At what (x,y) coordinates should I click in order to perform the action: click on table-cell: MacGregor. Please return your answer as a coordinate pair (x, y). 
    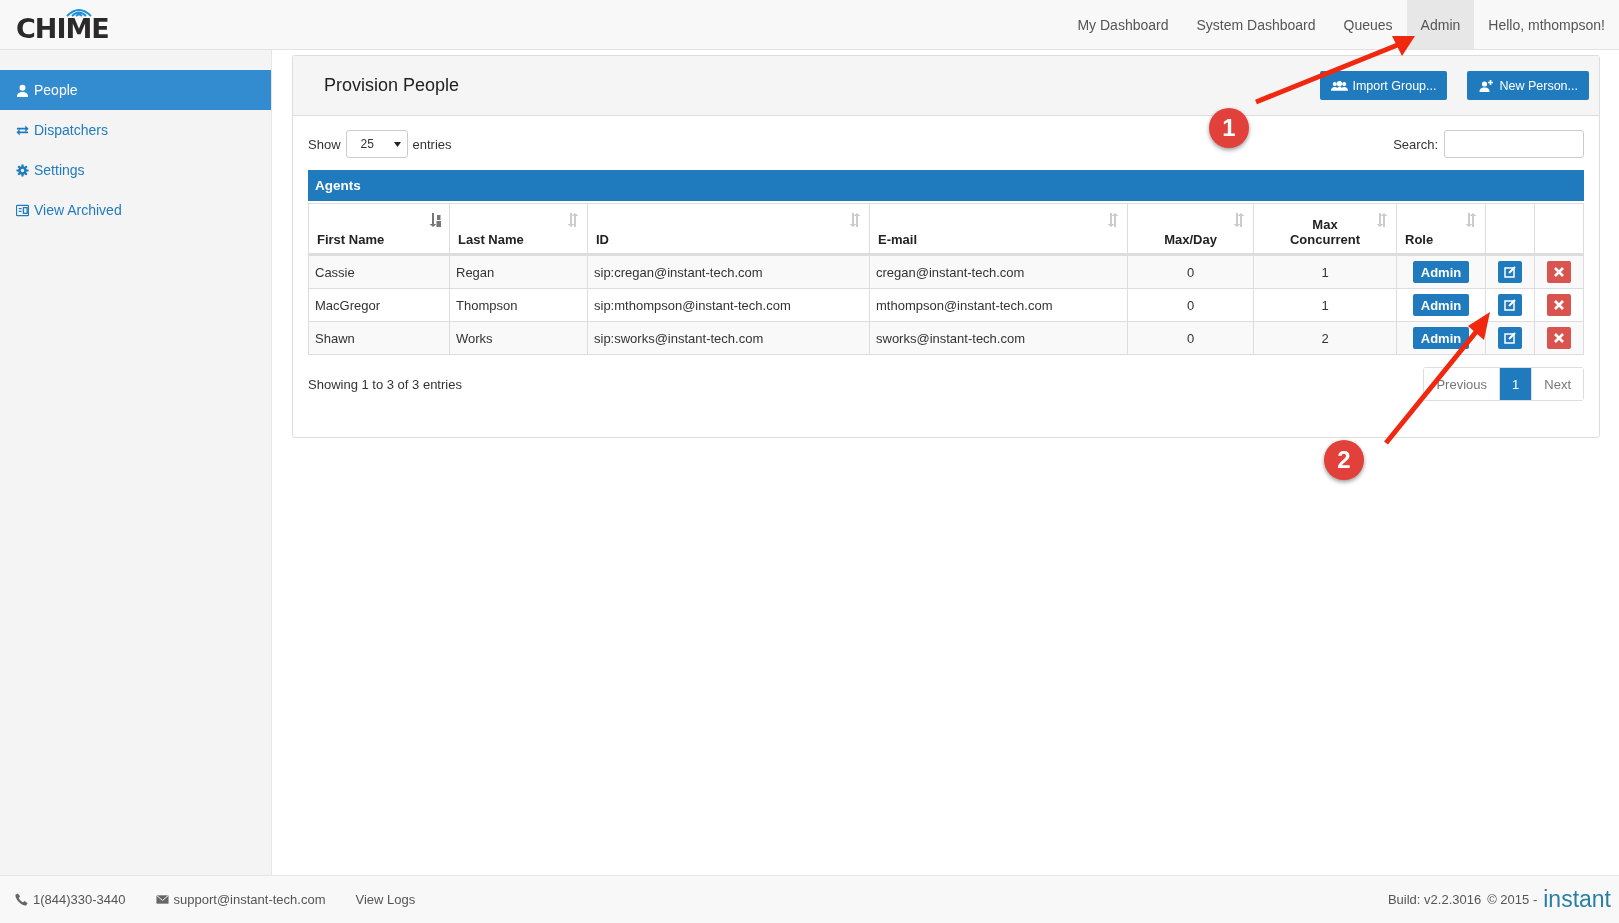
    Looking at the image, I should click on (379, 305).